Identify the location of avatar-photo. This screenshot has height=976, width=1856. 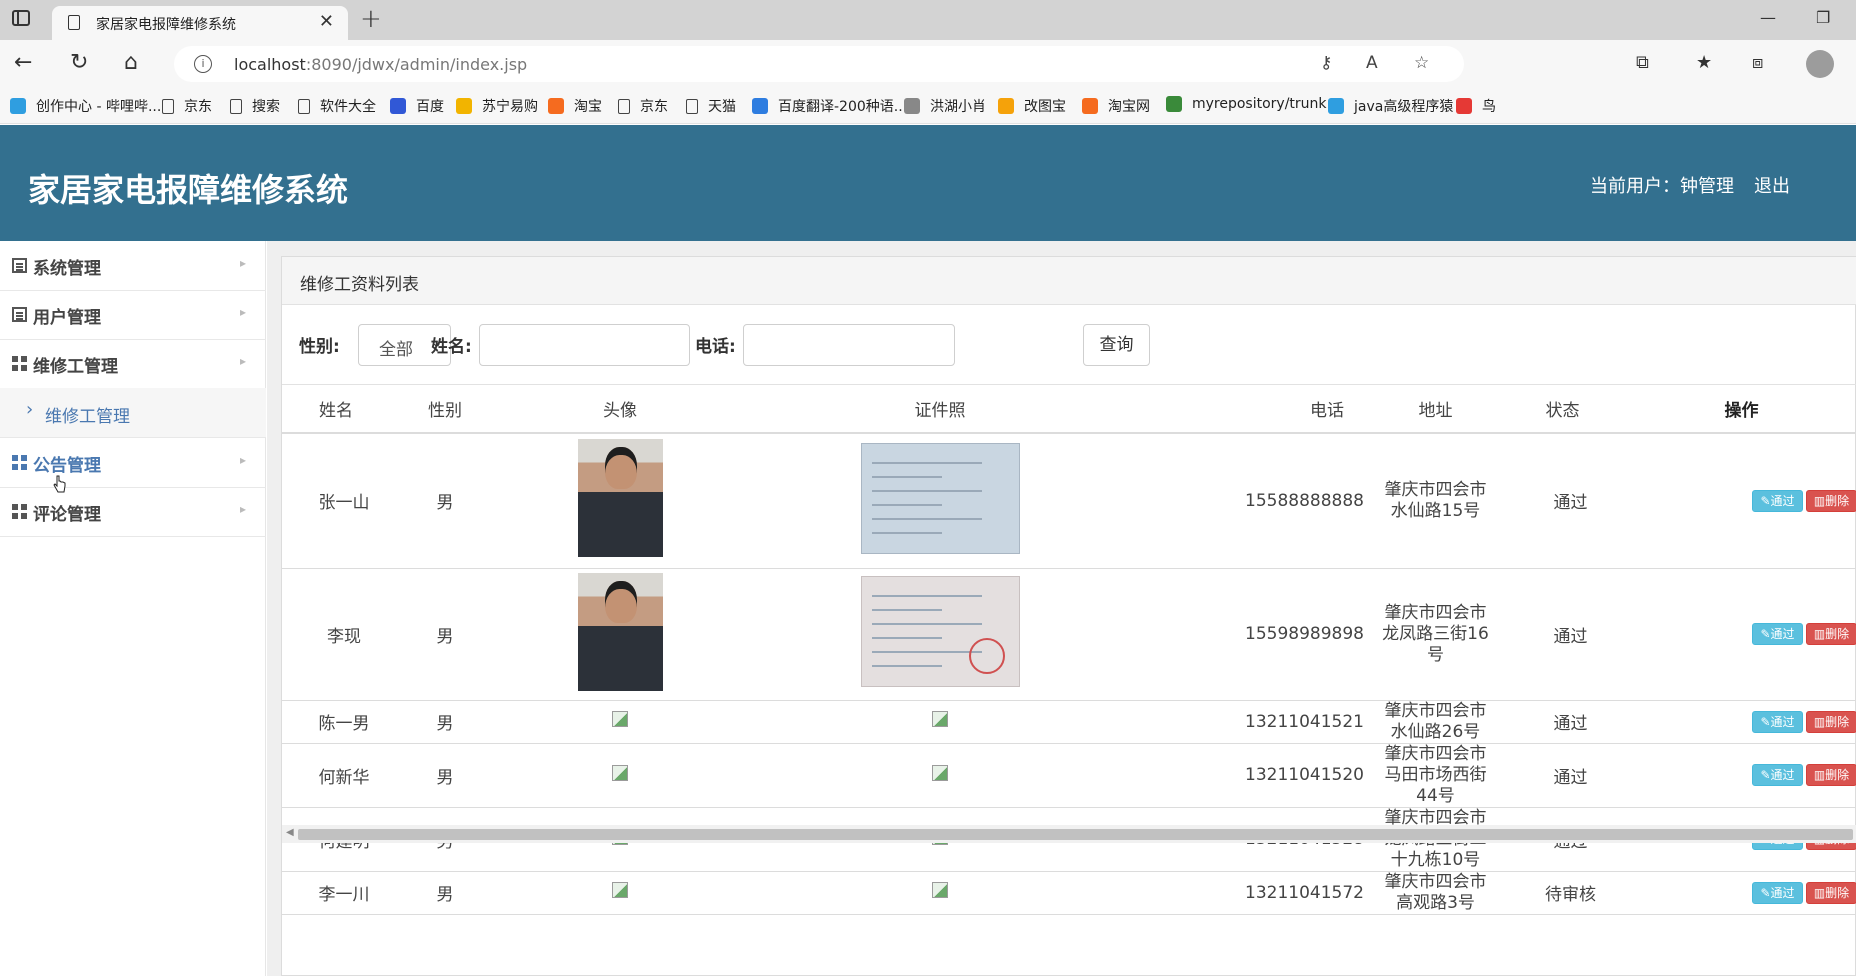
(620, 498).